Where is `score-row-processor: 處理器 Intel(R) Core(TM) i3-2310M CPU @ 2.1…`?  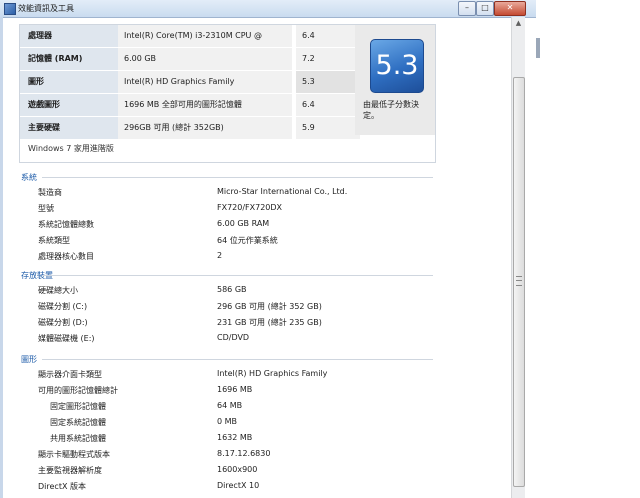
score-row-processor: 處理器 Intel(R) Core(TM) i3-2310M CPU @ 2.1… is located at coordinates (190, 43).